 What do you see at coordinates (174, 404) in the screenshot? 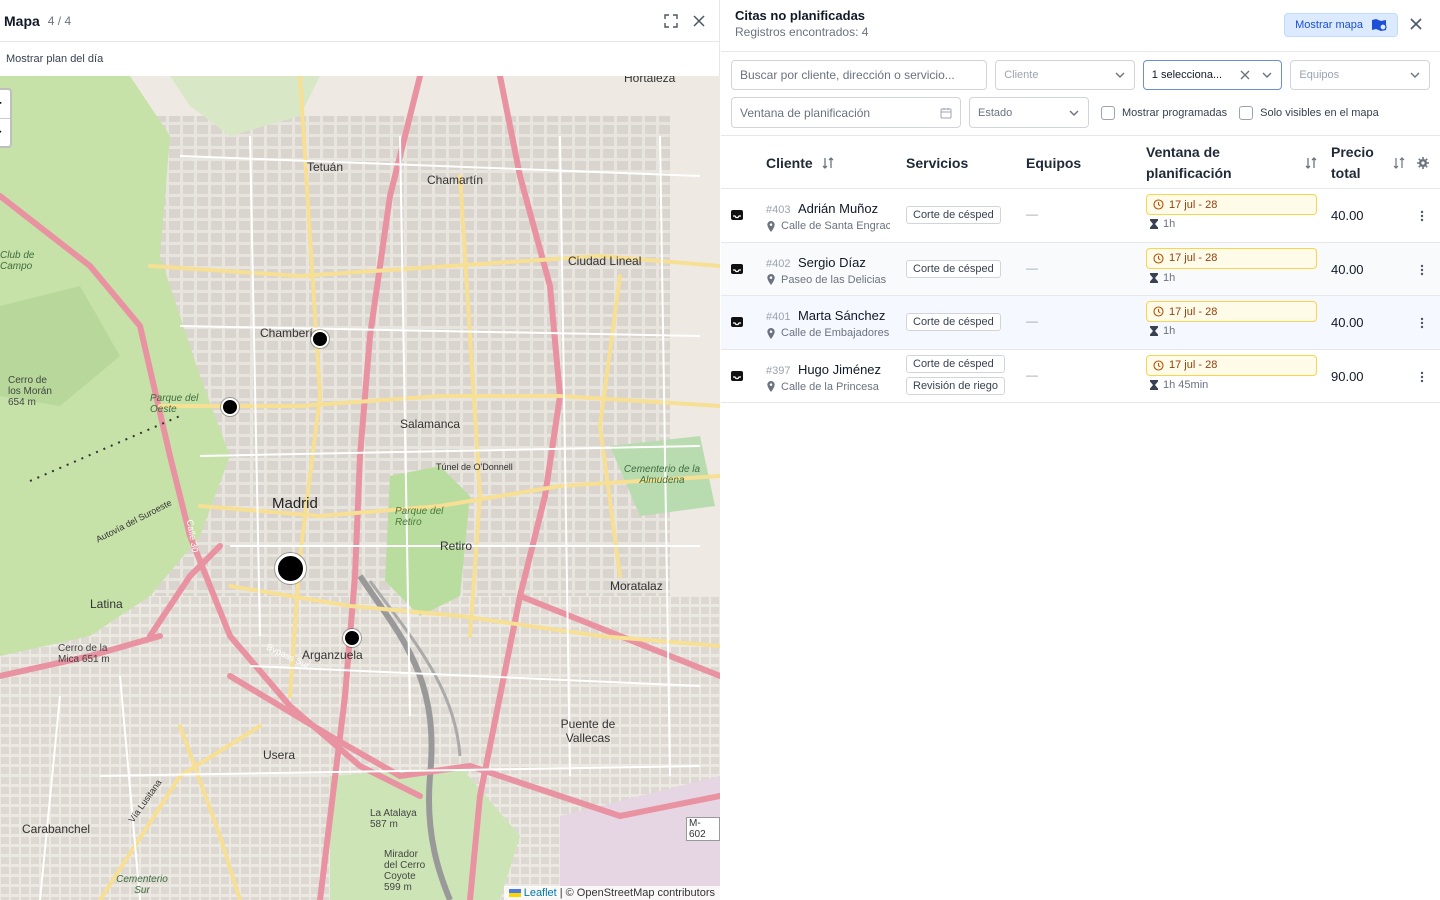
I see `map-label: Parque del Oeste` at bounding box center [174, 404].